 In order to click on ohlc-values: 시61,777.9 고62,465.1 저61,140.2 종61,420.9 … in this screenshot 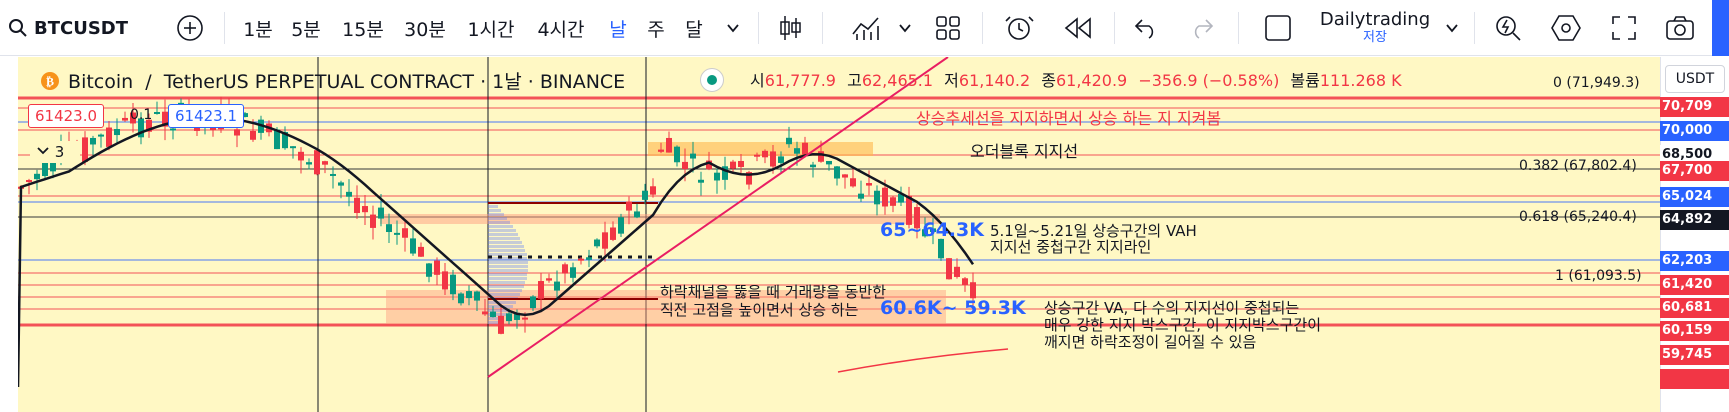, I will do `click(1076, 80)`.